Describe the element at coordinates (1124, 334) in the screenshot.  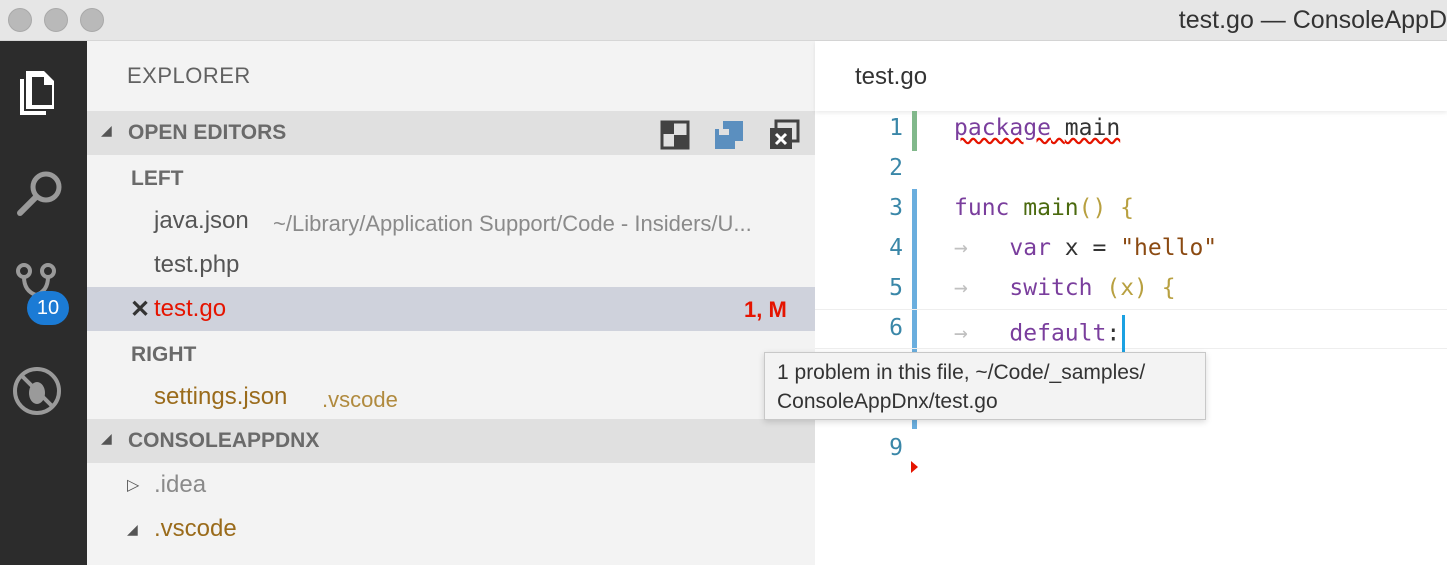
I see `text-cursor` at that location.